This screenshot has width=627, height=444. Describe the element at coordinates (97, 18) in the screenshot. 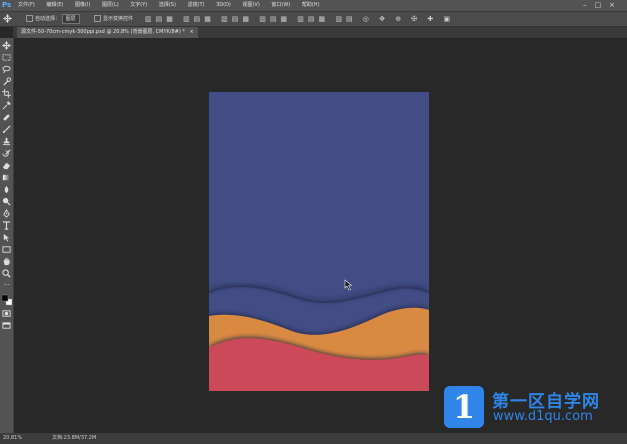

I see `show-transform-checkbox` at that location.